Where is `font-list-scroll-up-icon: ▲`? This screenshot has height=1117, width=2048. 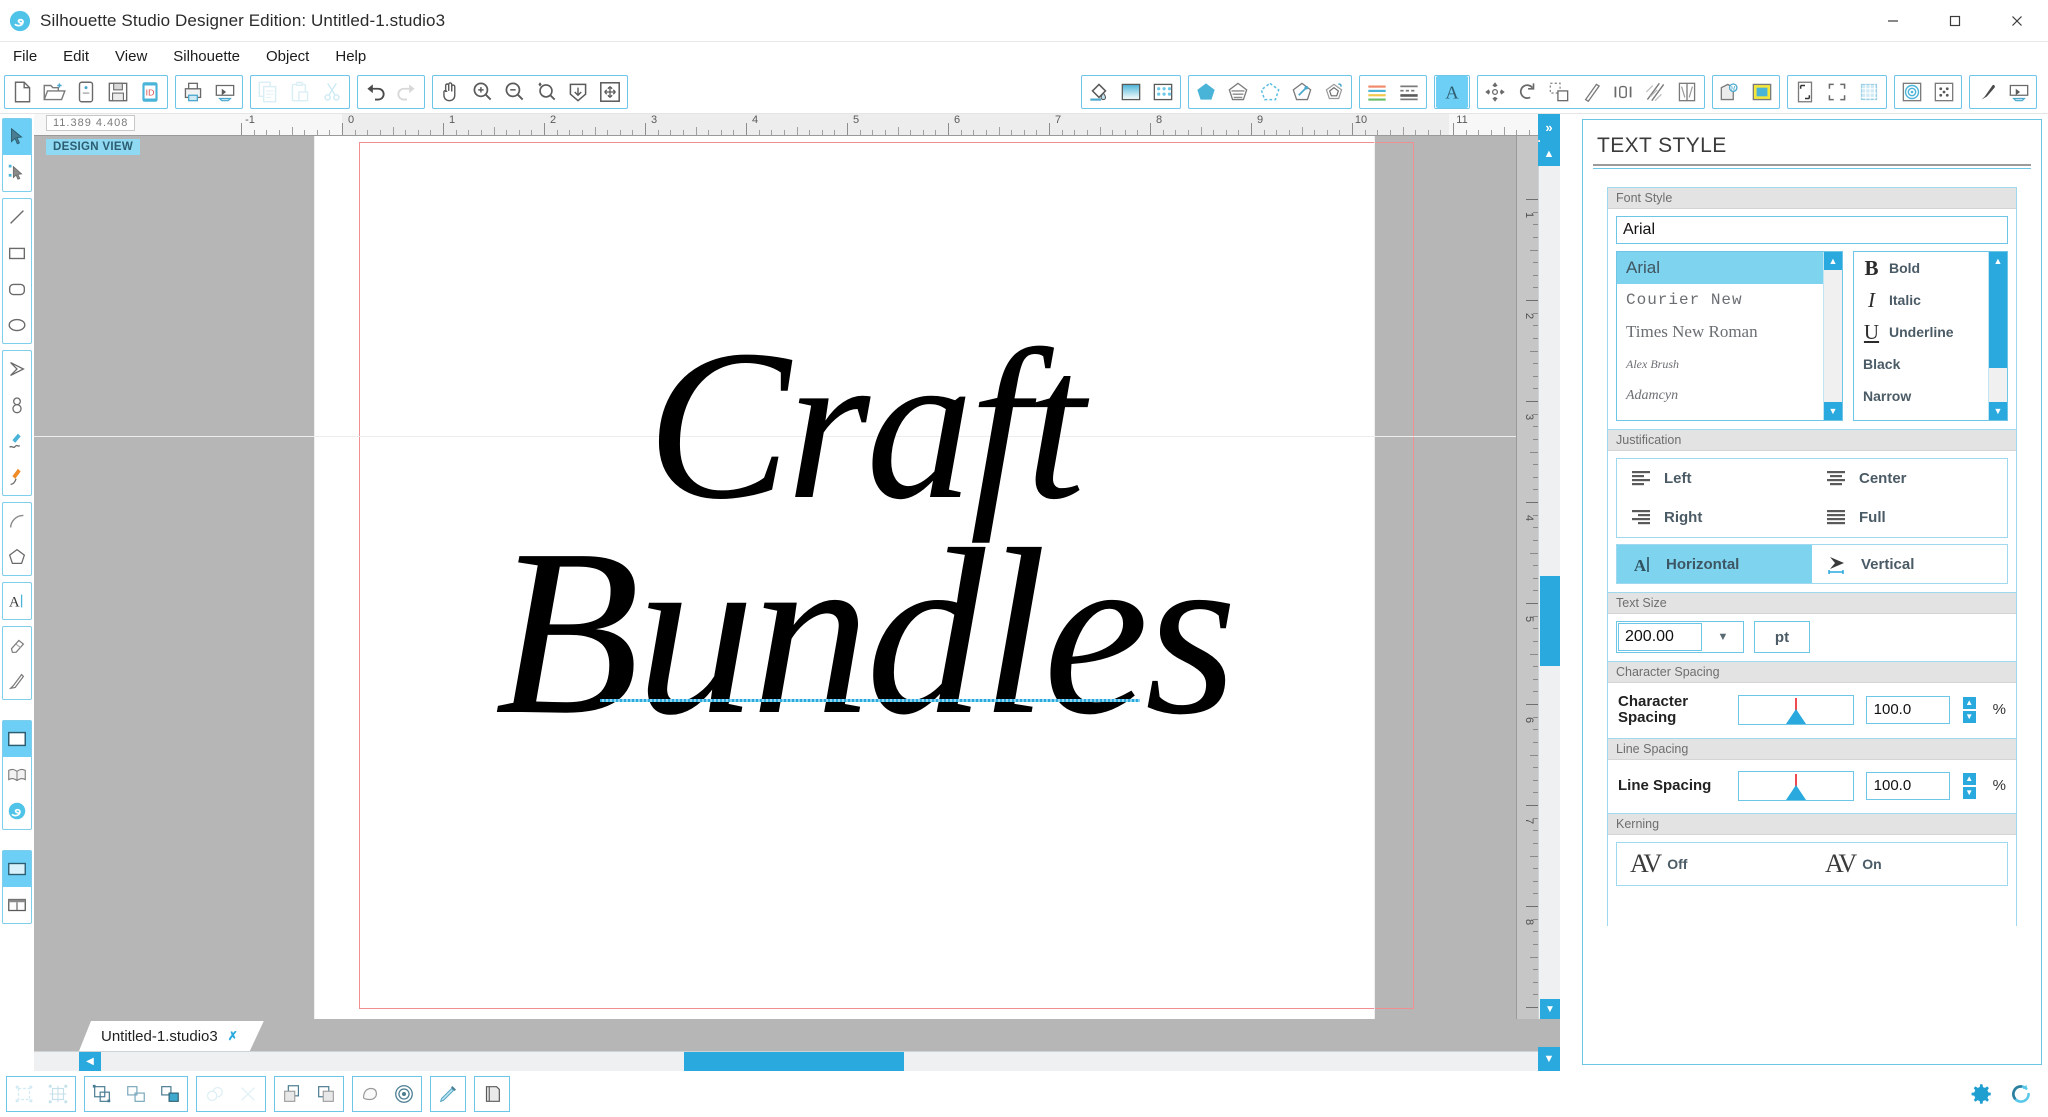
font-list-scroll-up-icon: ▲ is located at coordinates (1833, 261).